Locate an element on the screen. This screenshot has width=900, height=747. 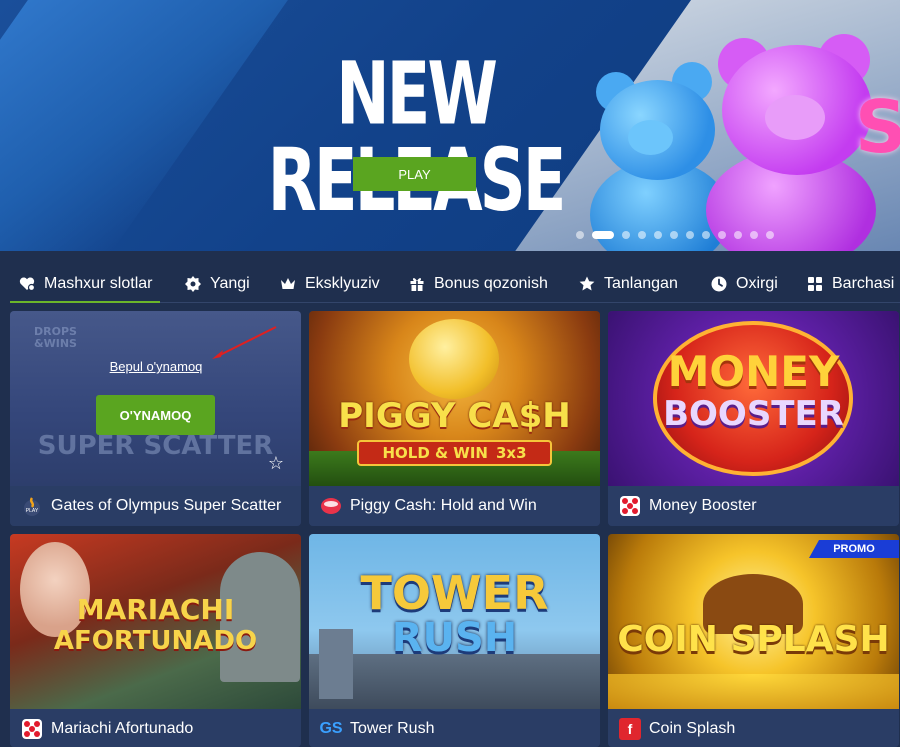
piggy-art is located at coordinates (454, 359).